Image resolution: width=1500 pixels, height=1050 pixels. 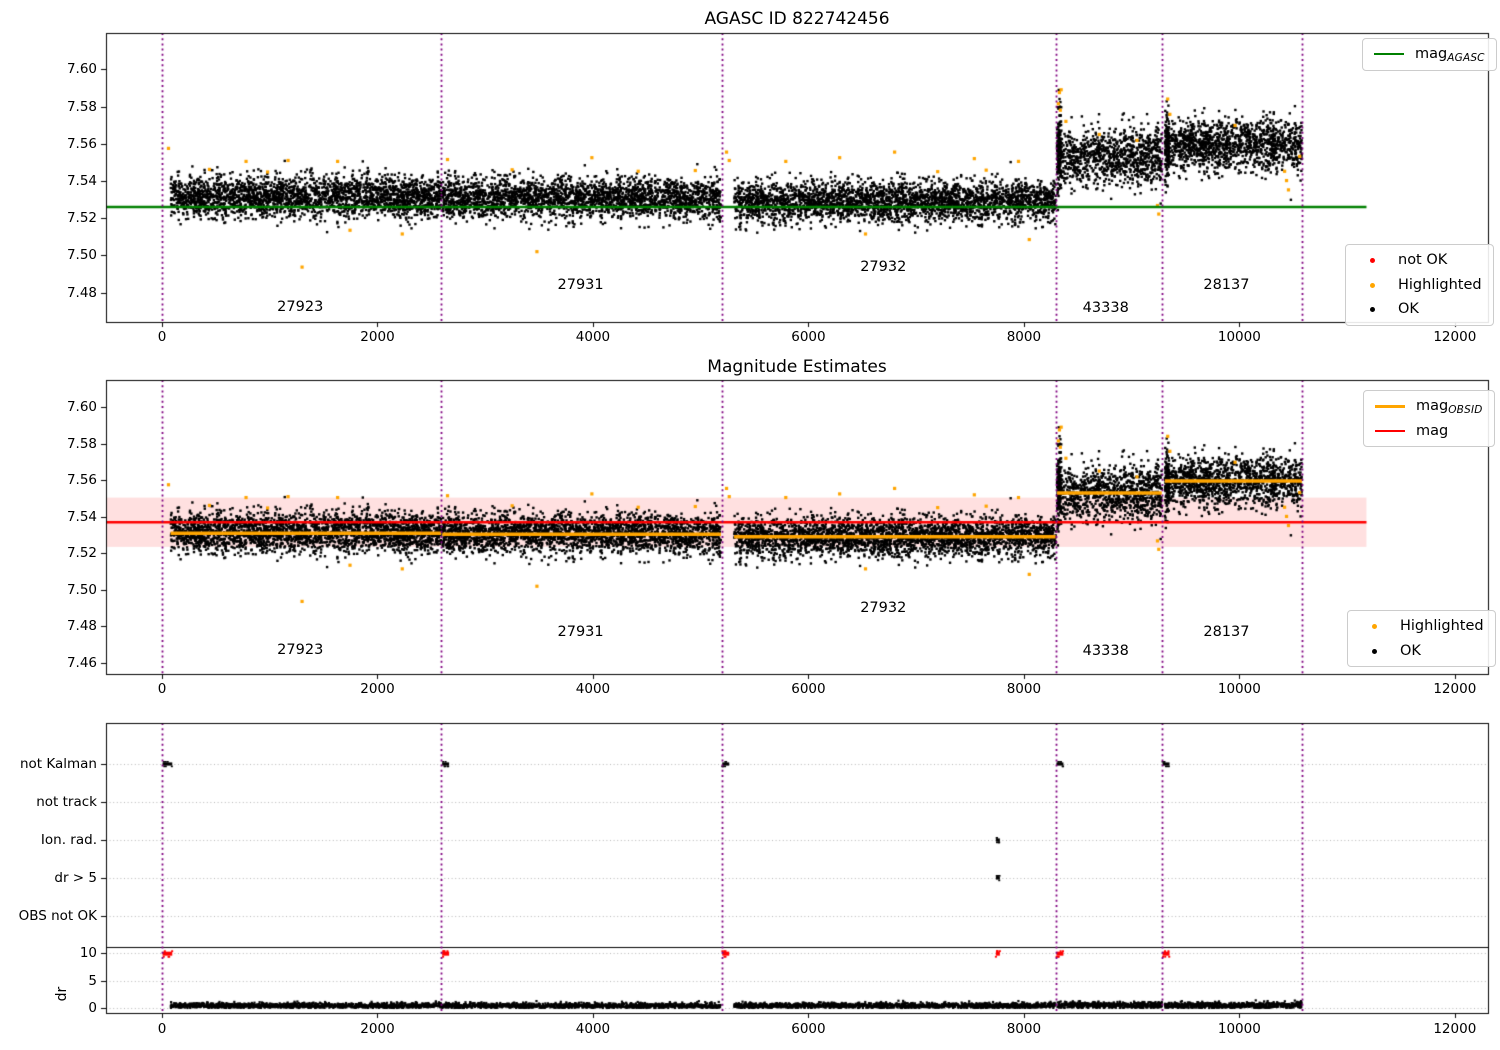 I want to click on dr-tick-label: 5, so click(x=92, y=980).